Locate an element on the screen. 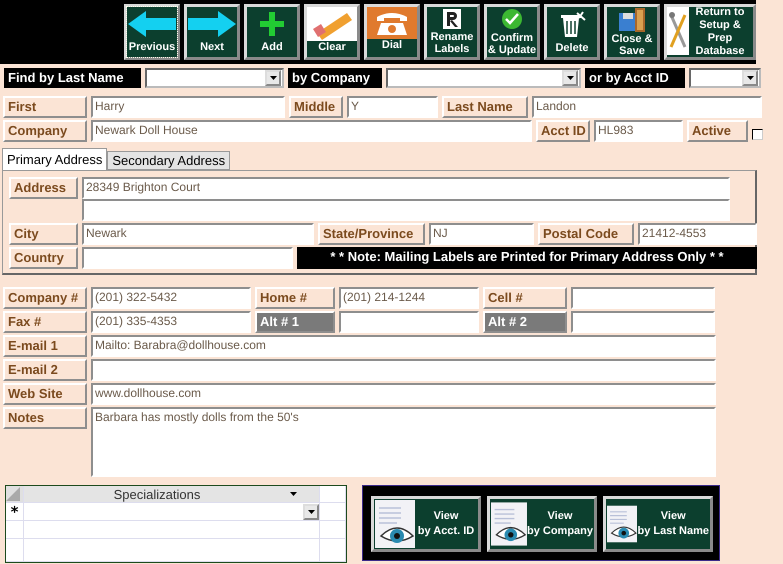  text-field: Harry is located at coordinates (188, 107).